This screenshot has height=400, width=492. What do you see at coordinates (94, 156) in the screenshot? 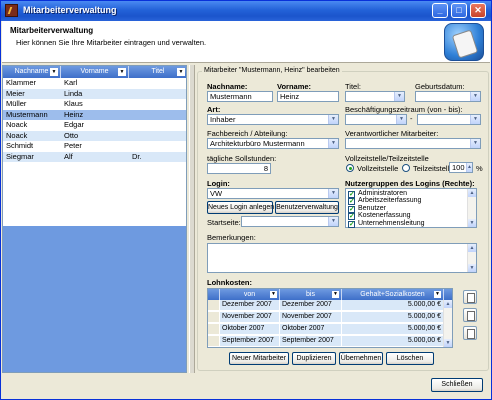
I see `list-item: Siegmar Alf Dr.` at bounding box center [94, 156].